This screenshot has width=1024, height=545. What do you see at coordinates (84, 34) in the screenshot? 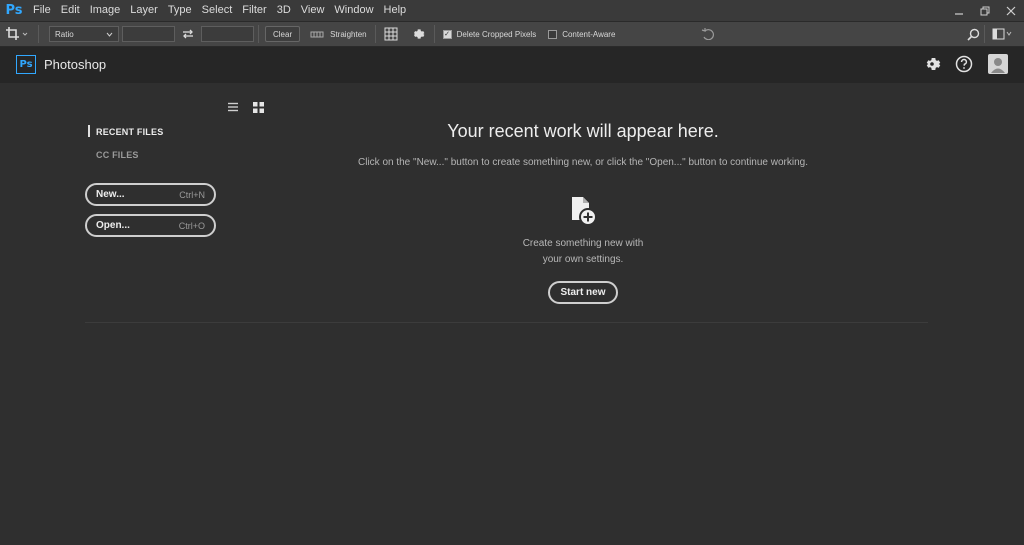
I see `ratio-select: Ratio` at bounding box center [84, 34].